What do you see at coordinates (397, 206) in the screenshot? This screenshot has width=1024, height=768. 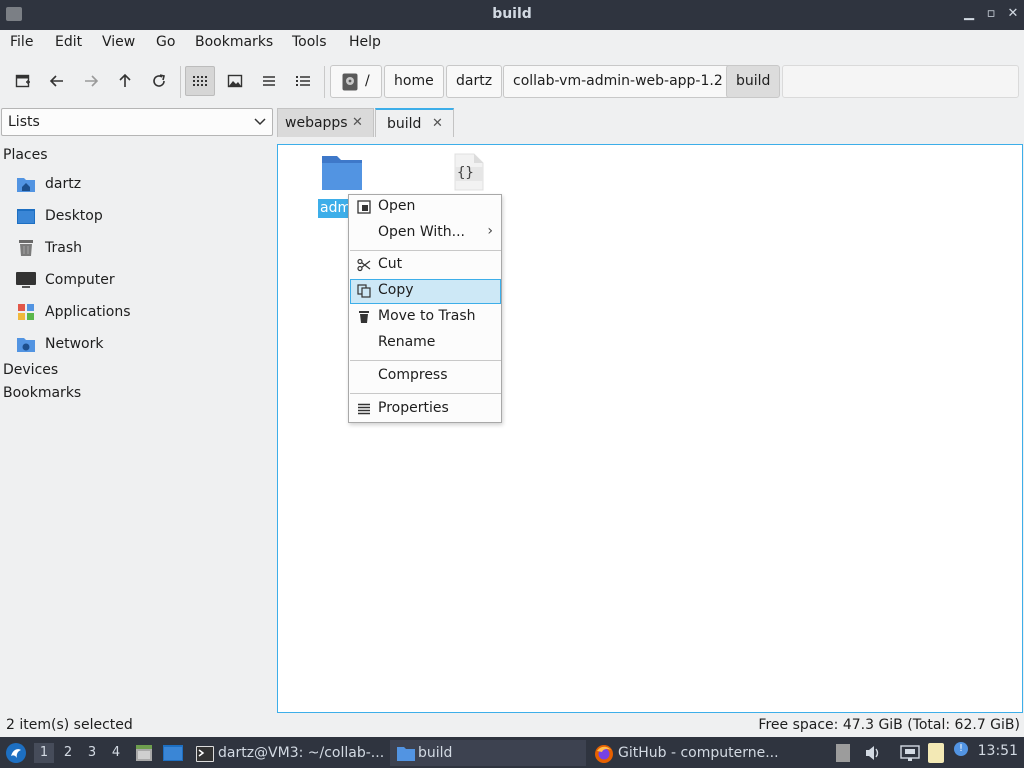 I see `menu-item-label: Open` at bounding box center [397, 206].